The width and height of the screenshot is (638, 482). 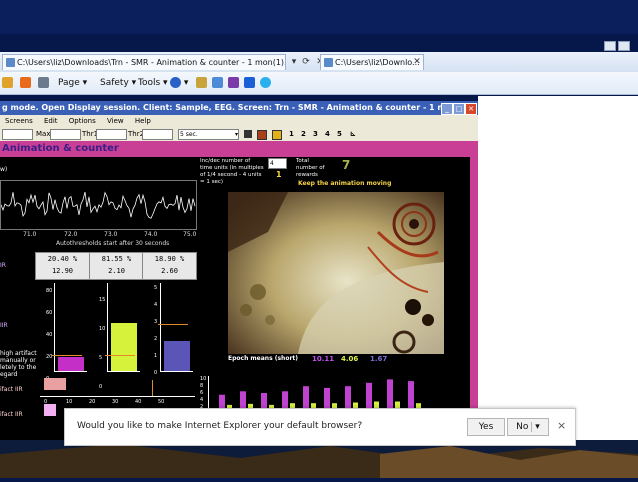 I want to click on side-label: high artifact, so click(x=18, y=353).